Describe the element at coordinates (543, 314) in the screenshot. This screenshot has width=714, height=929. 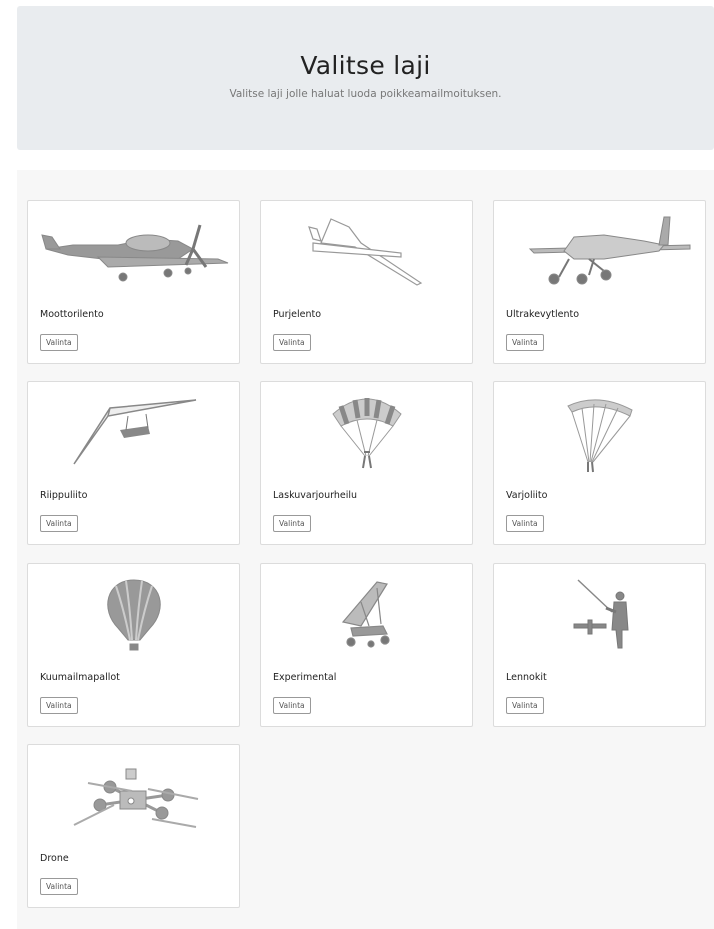
I see `sport-label: Ultrakevytlento` at that location.